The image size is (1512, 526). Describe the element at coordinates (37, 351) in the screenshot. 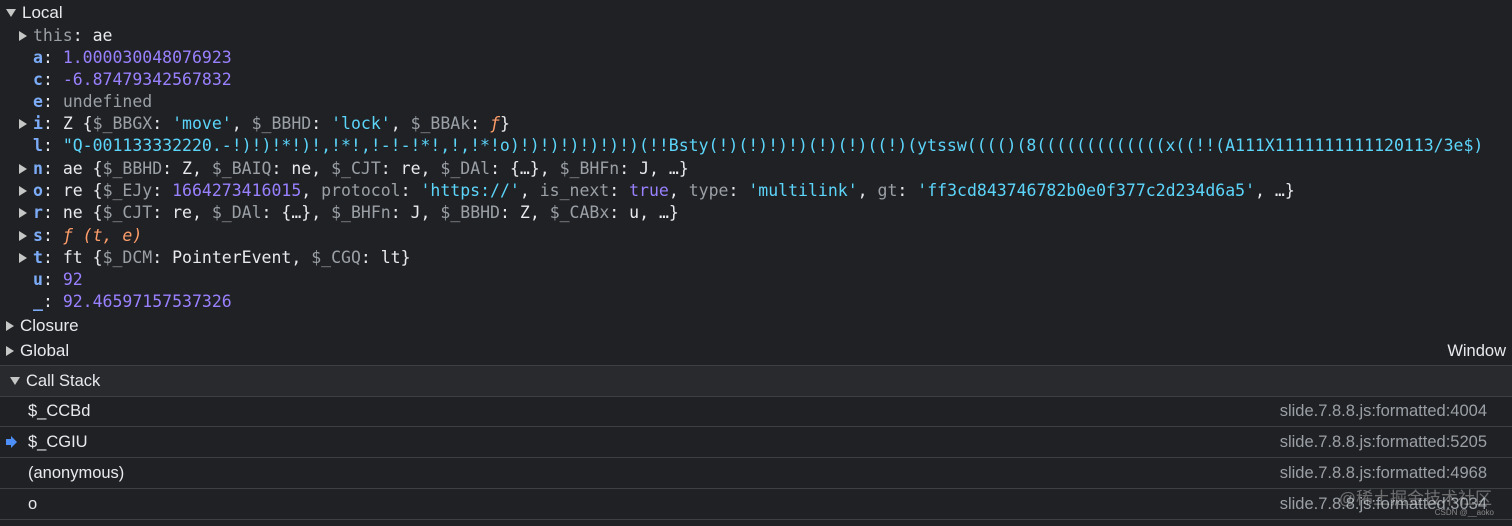

I see `scope-global-header: Global` at that location.